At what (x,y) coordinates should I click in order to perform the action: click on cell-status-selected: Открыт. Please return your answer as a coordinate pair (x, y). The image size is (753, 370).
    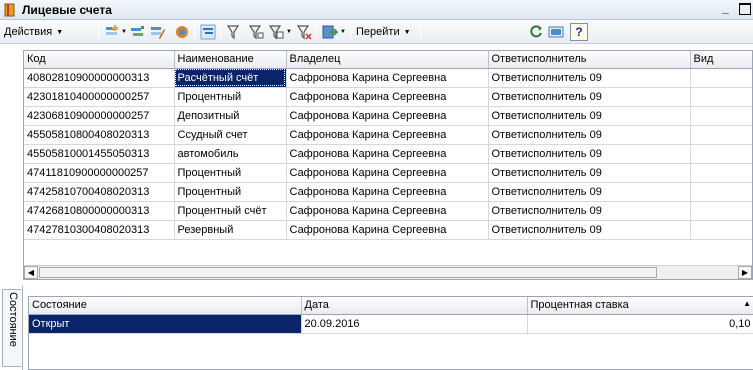
    Looking at the image, I should click on (165, 324).